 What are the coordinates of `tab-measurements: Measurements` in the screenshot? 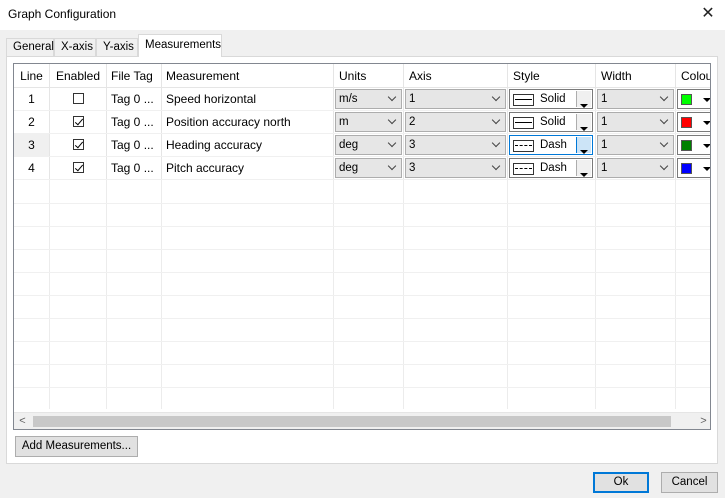 It's located at (180, 45).